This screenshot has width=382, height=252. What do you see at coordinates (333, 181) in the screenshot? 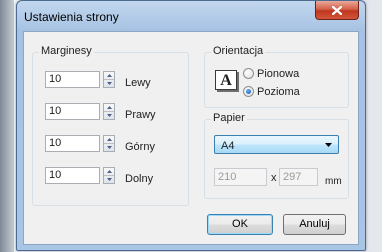
I see `unit-label: mm` at bounding box center [333, 181].